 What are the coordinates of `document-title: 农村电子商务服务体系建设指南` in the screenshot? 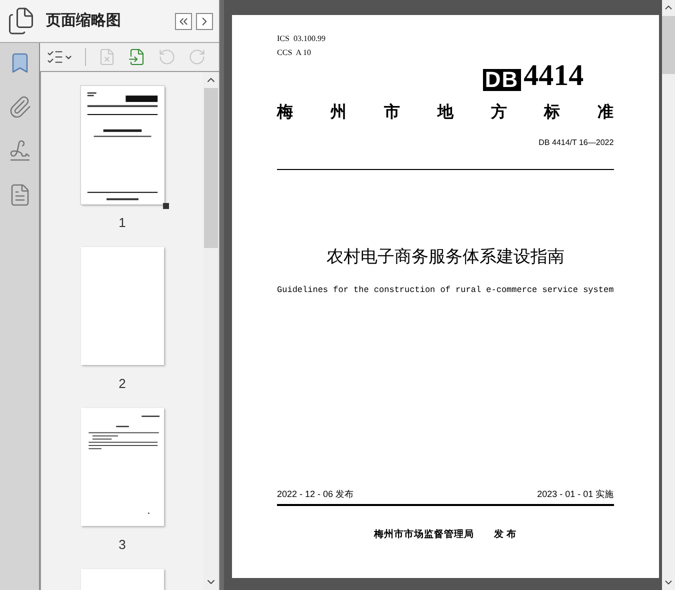 It's located at (445, 257).